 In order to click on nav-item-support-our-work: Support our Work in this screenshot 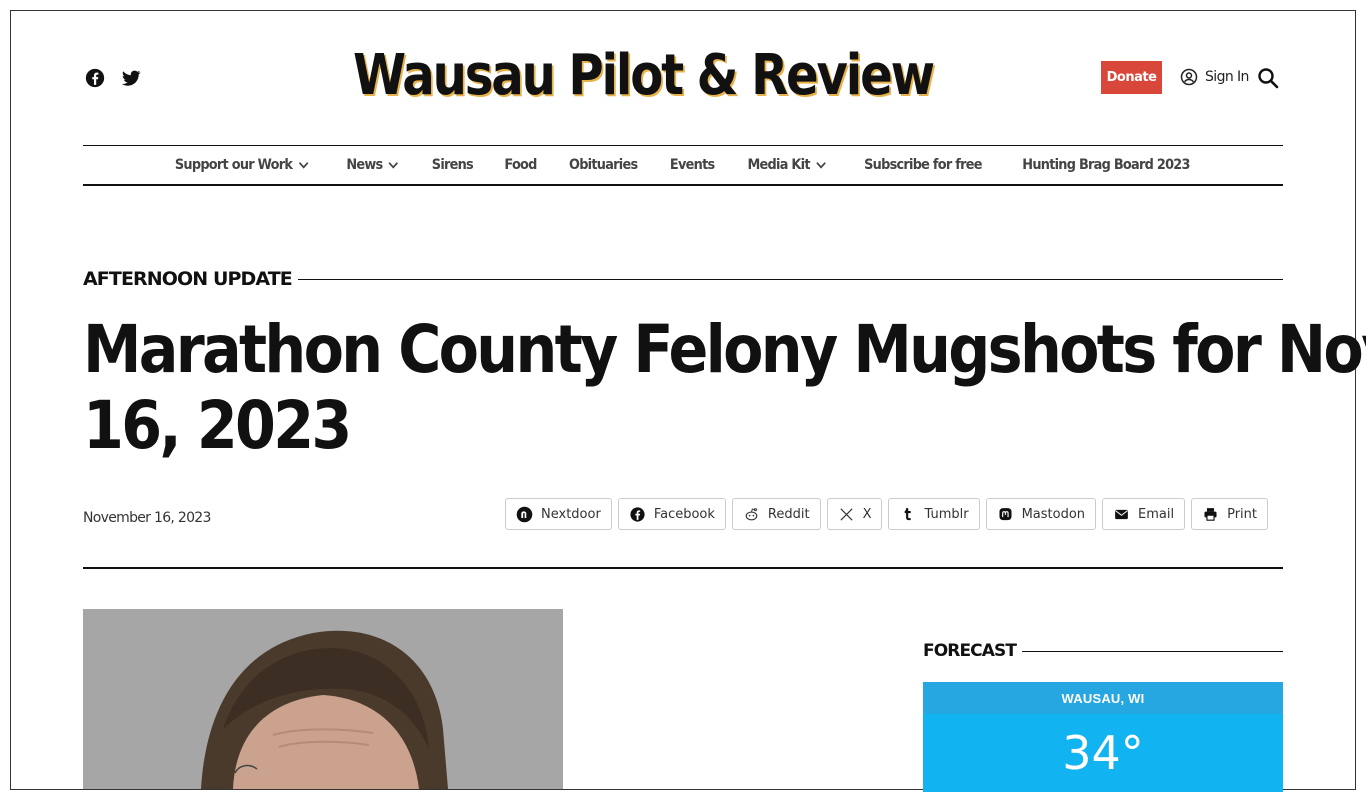, I will do `click(242, 165)`.